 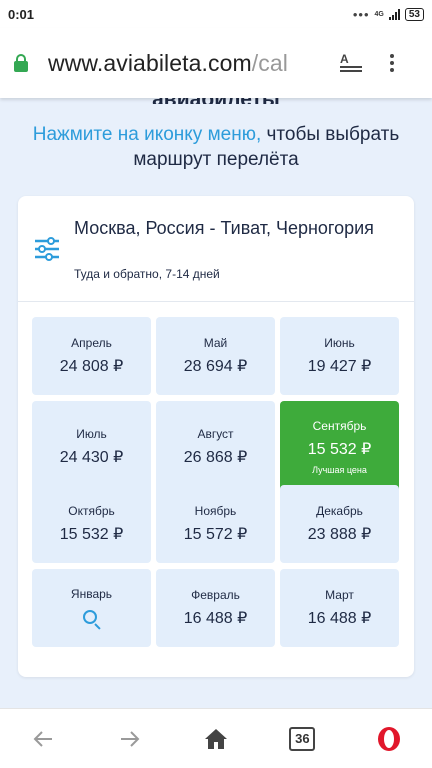 I want to click on opera-menu-icon, so click(x=388, y=738).